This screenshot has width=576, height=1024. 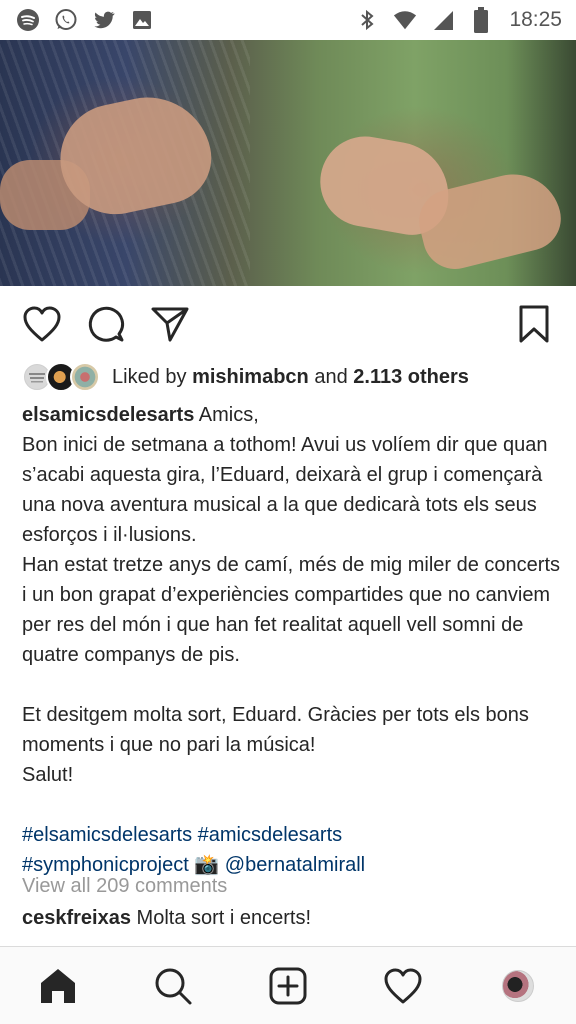 I want to click on home-icon, so click(x=57, y=985).